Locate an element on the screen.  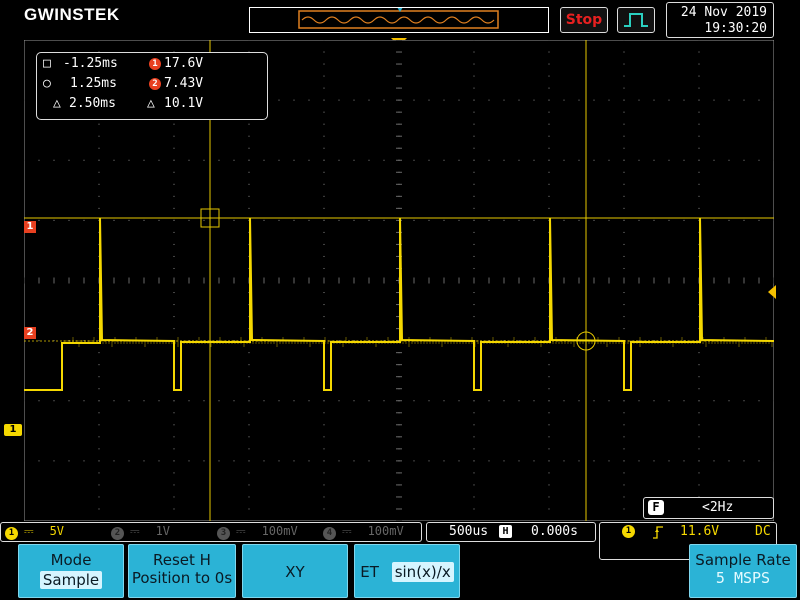
frequency-icon: F is located at coordinates (656, 507).